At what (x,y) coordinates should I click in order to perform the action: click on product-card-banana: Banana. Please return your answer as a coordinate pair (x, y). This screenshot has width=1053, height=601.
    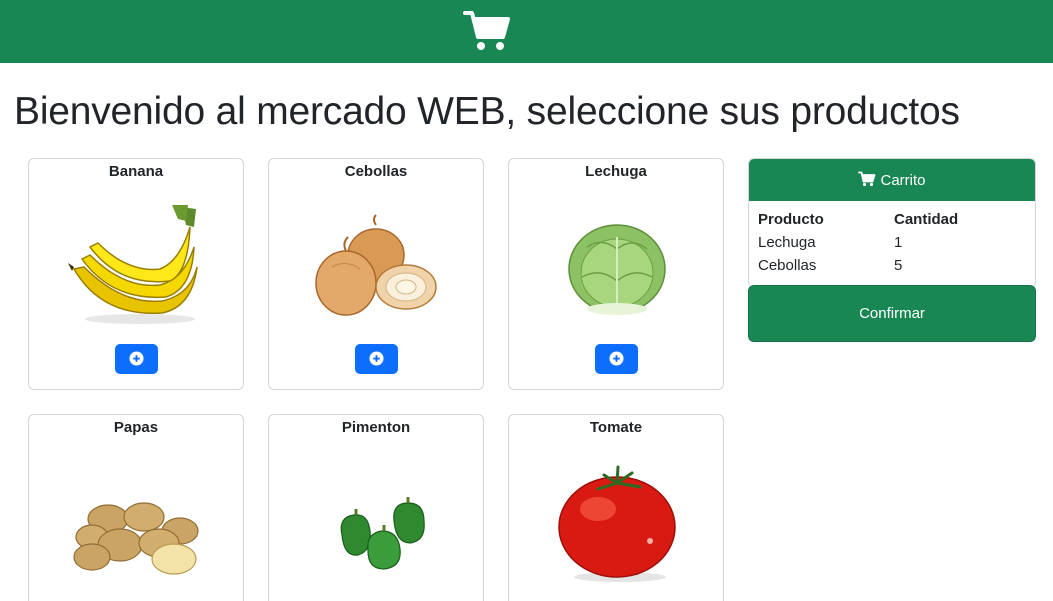
    Looking at the image, I should click on (136, 274).